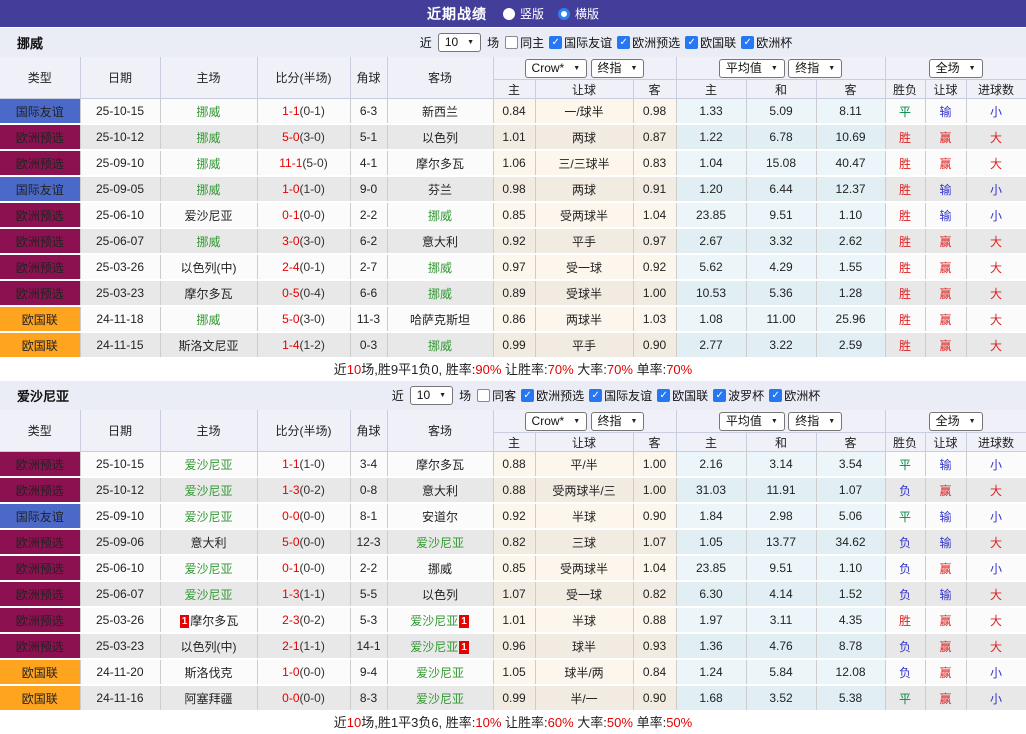  What do you see at coordinates (312, 215) in the screenshot?
I see `half-time-score: (0-0)` at bounding box center [312, 215].